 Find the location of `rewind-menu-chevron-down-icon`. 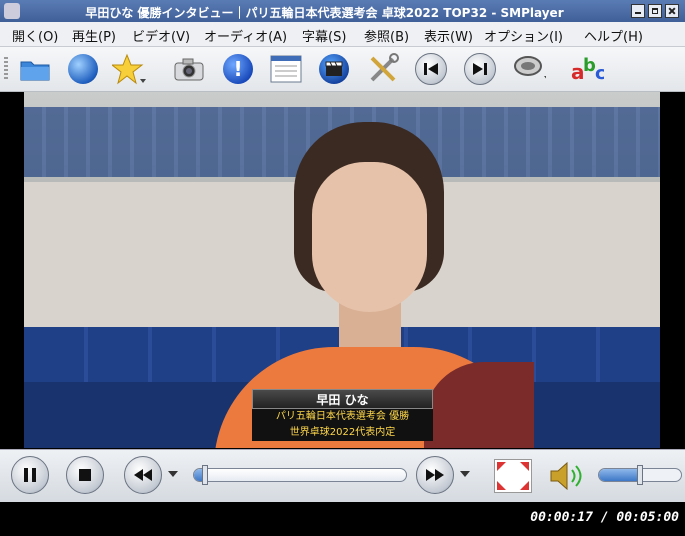

rewind-menu-chevron-down-icon is located at coordinates (173, 474).